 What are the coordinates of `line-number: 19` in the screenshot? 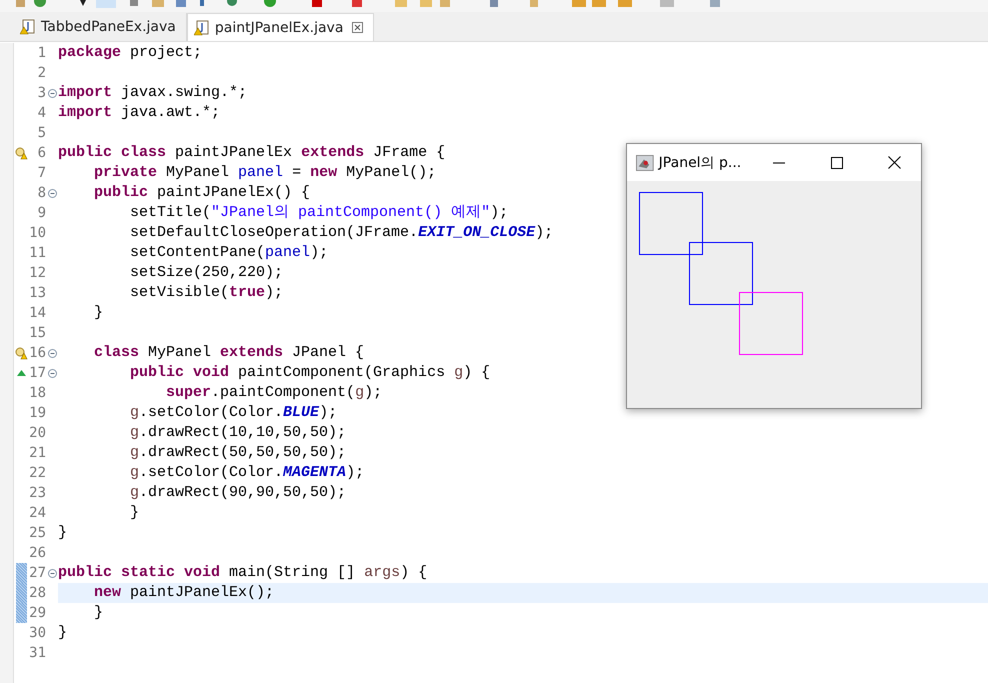 It's located at (37, 413).